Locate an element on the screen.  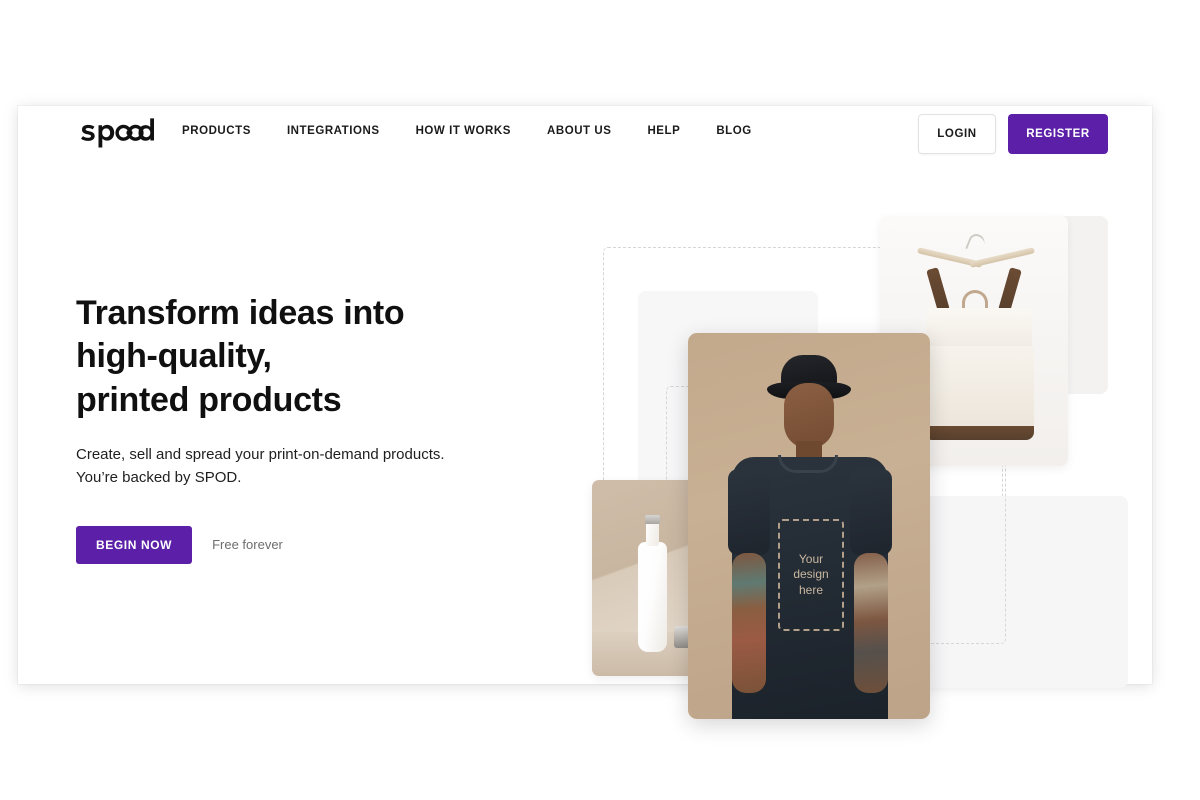
bag-strap-left is located at coordinates (938, 290).